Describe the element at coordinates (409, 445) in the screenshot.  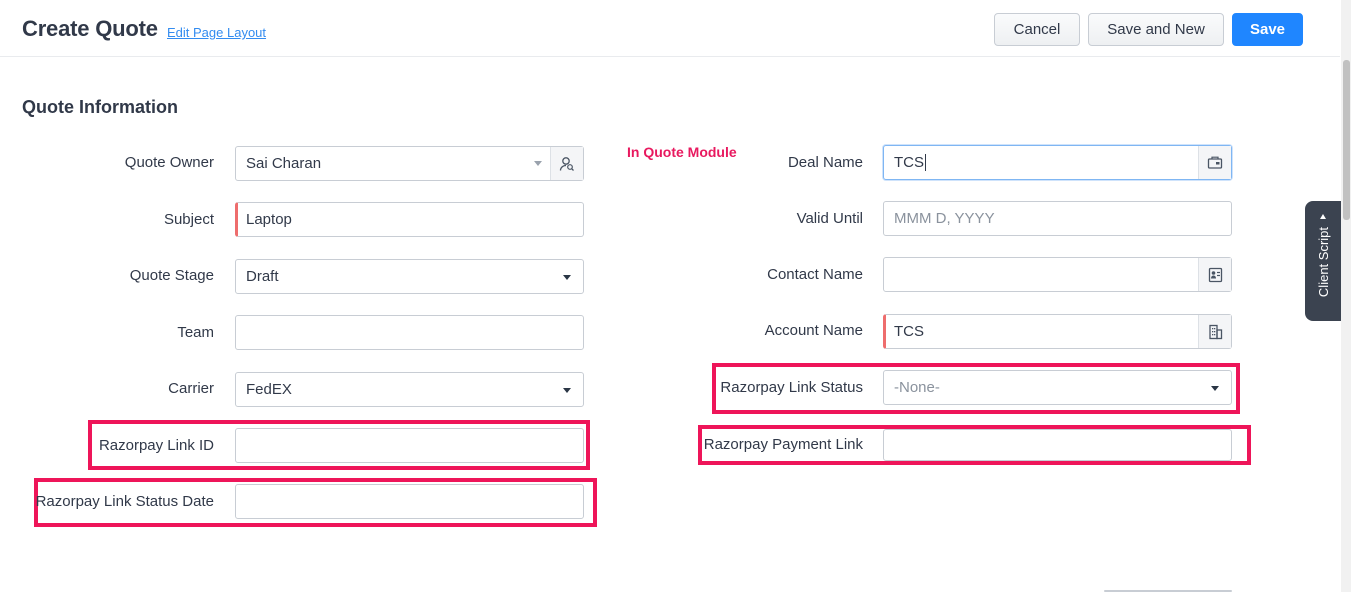
I see `razorpay-link-id-input` at that location.